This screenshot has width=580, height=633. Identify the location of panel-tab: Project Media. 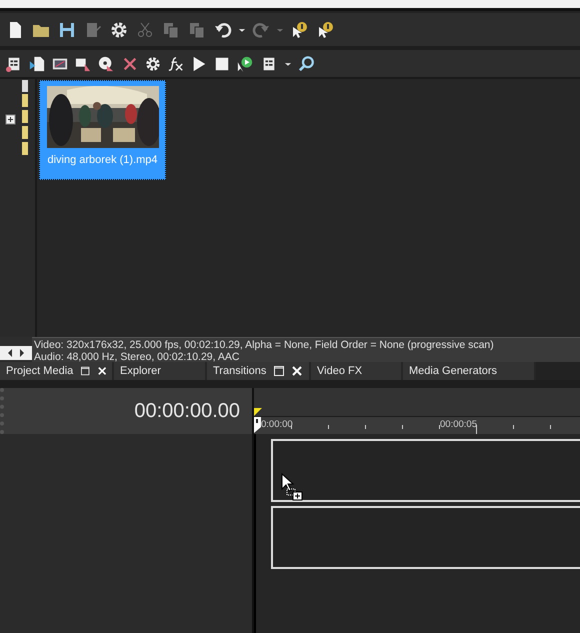
(57, 371).